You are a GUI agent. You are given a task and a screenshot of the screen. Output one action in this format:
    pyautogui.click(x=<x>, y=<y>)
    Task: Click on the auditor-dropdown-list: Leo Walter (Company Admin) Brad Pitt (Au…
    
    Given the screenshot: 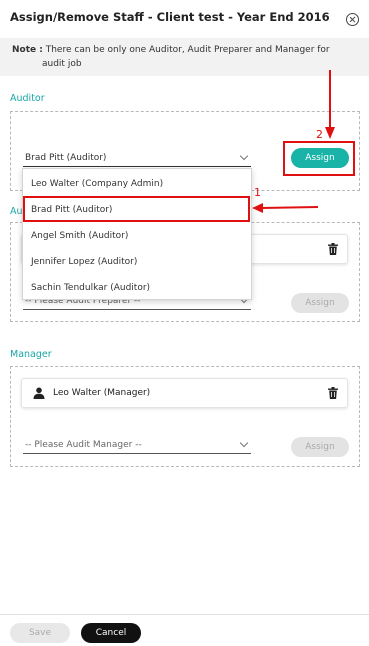 What is the action you would take?
    pyautogui.click(x=137, y=234)
    